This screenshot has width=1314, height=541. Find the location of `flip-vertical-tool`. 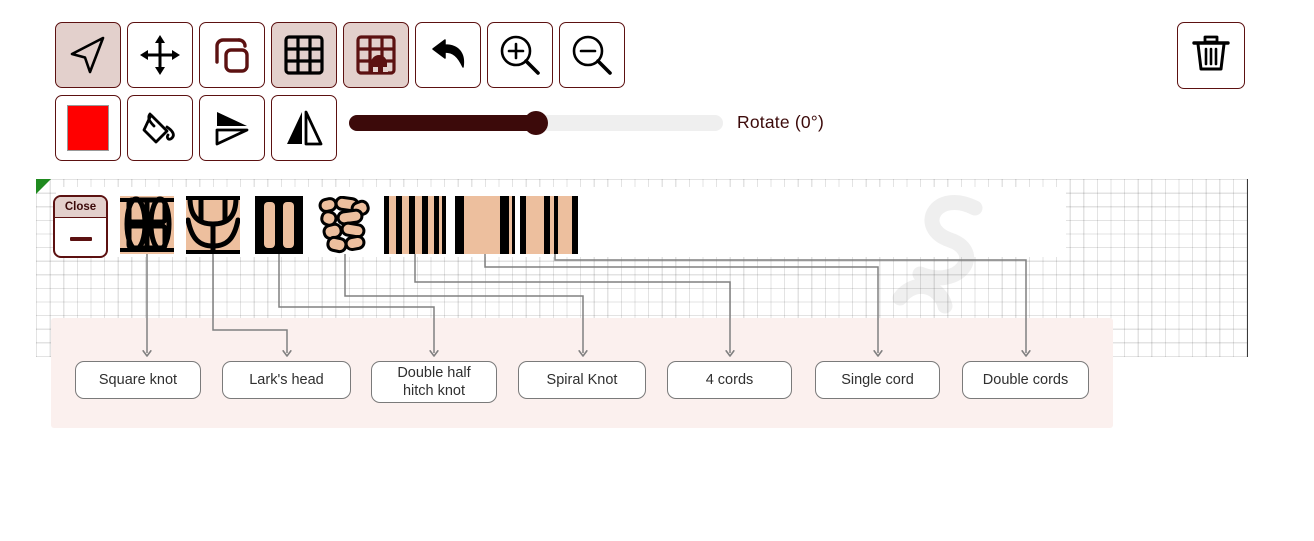

flip-vertical-tool is located at coordinates (232, 128).